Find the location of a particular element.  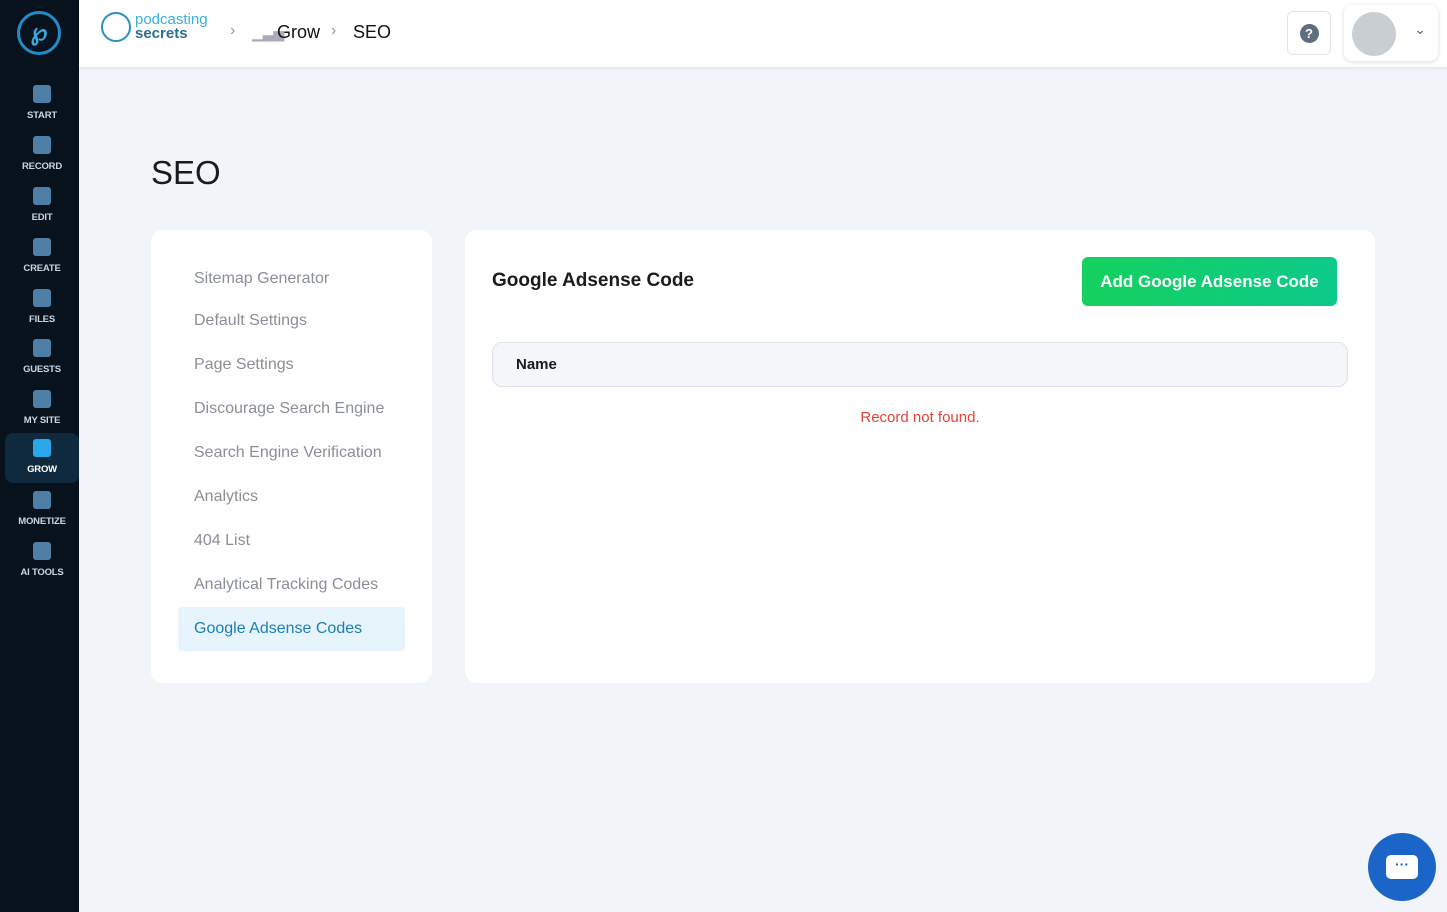

breadcrumb-grow: Grow is located at coordinates (298, 32).